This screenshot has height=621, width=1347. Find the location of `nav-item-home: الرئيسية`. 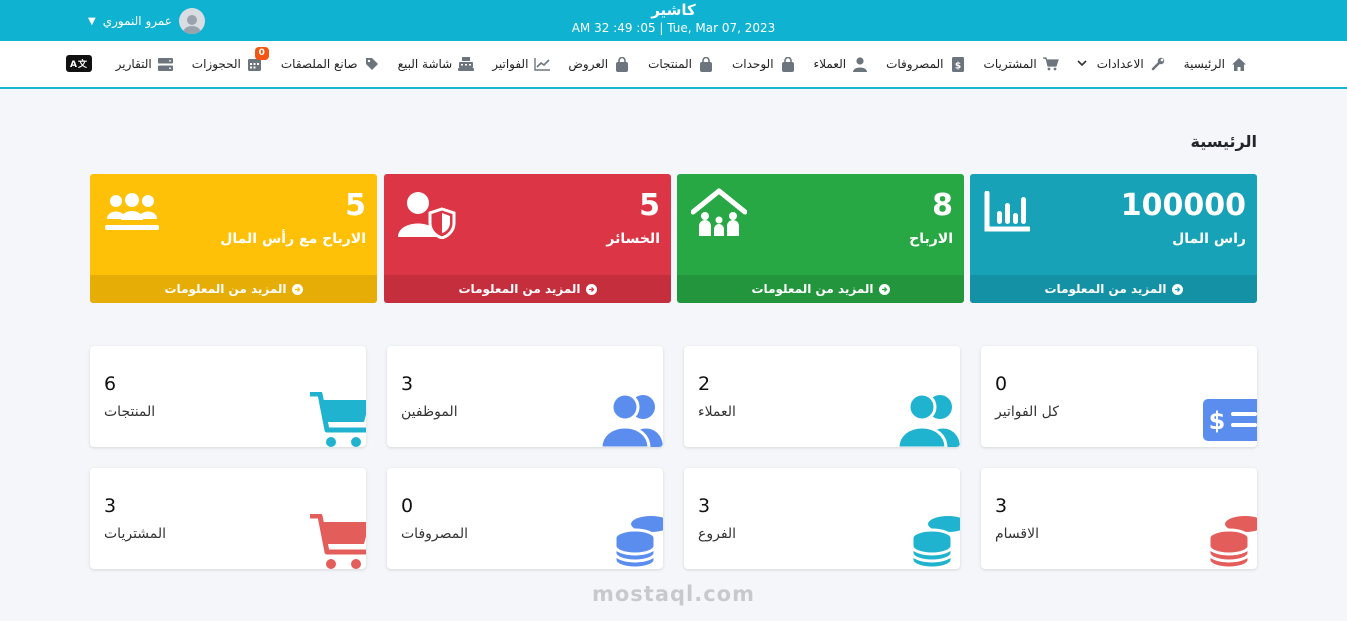

nav-item-home: الرئيسية is located at coordinates (1215, 64).